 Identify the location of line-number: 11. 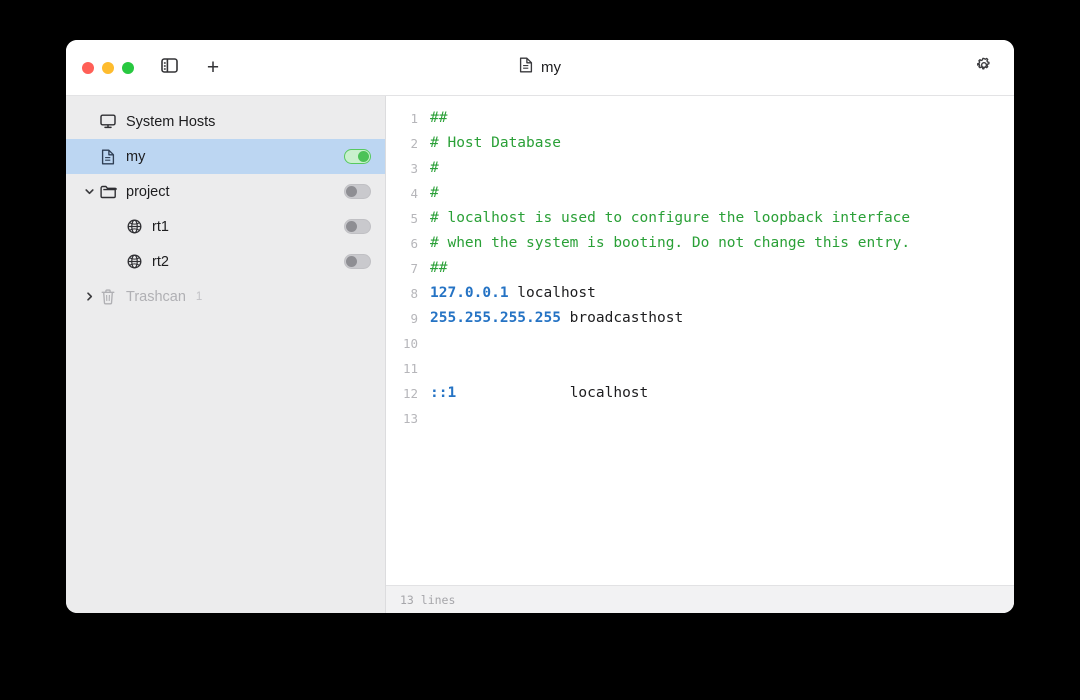
(410, 368).